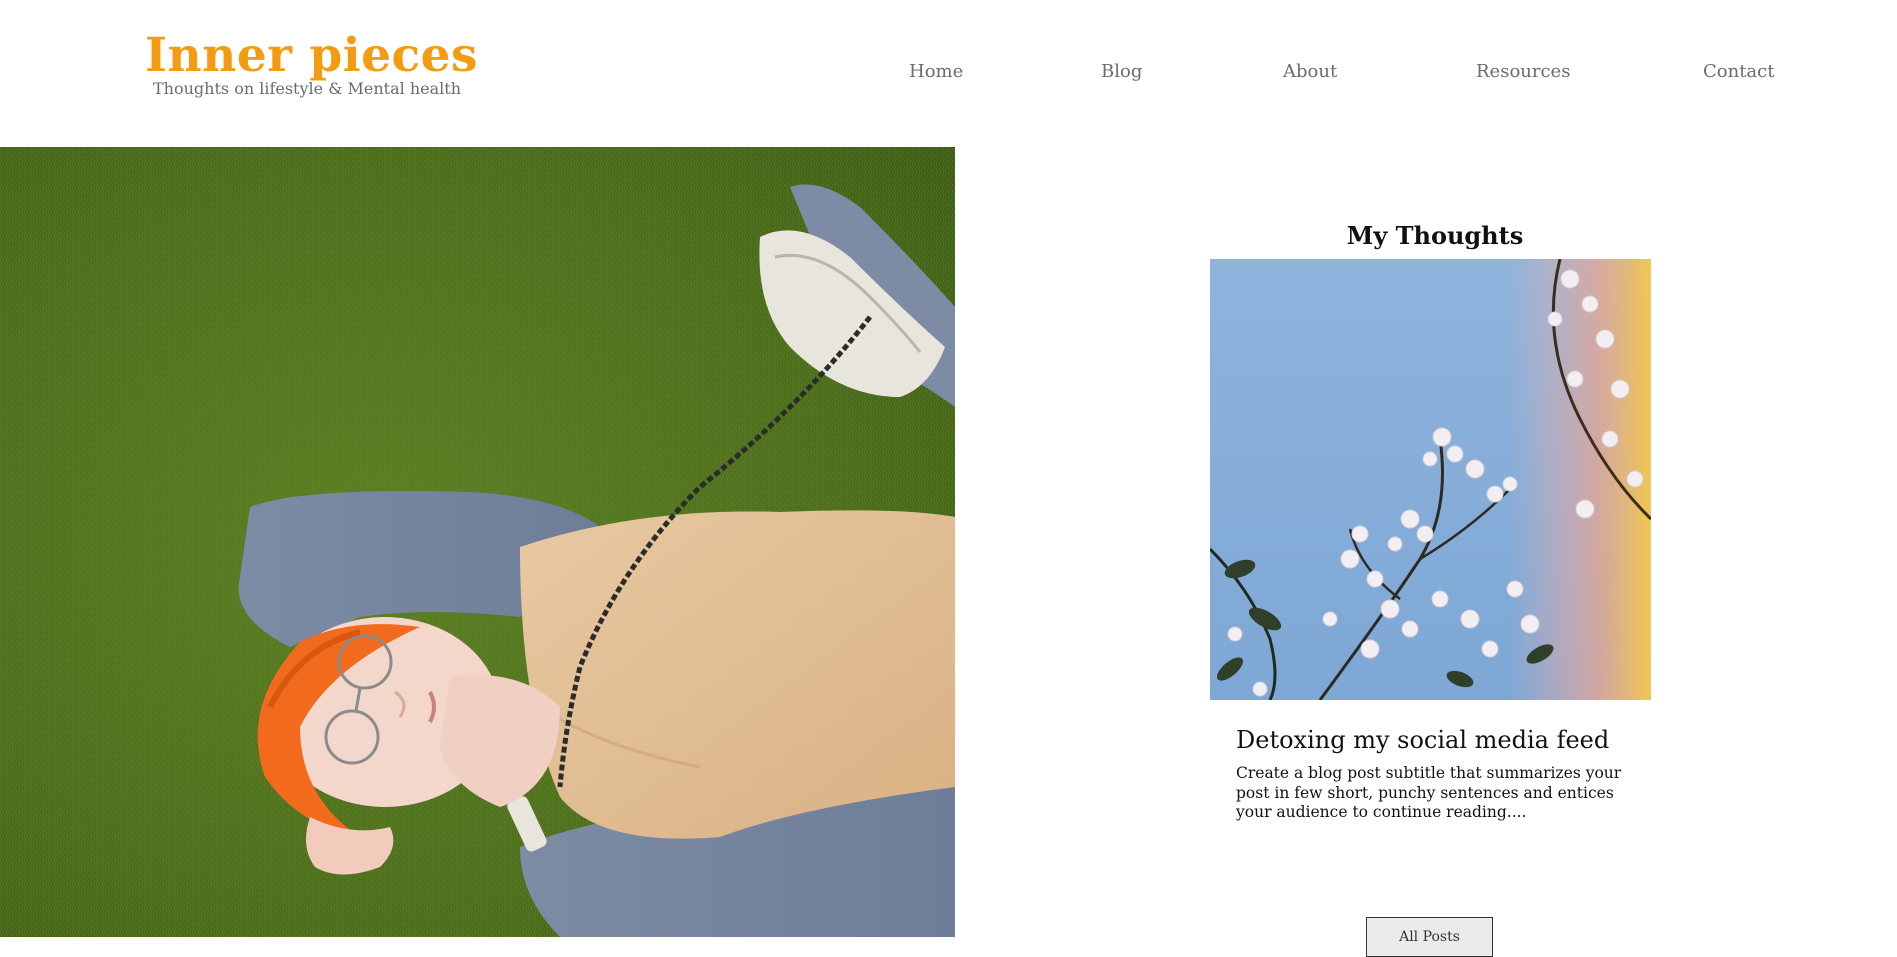 This screenshot has height=957, width=1897. I want to click on nav-item-home: Home, so click(936, 72).